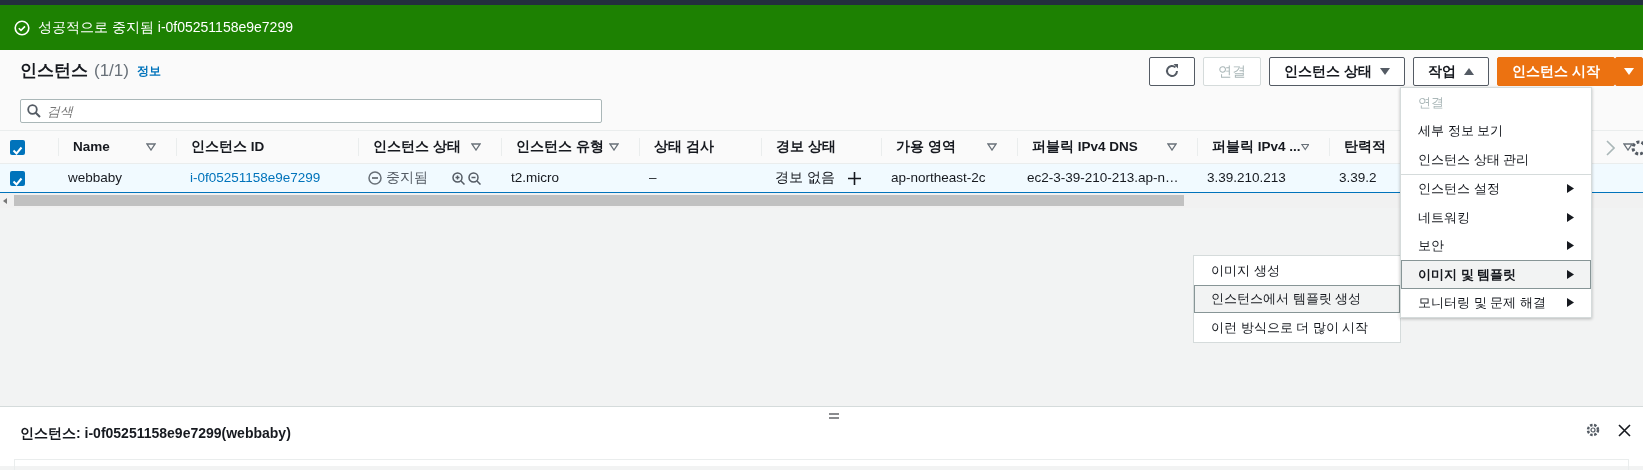  Describe the element at coordinates (1297, 270) in the screenshot. I see `menu-item: 이미지 생성` at that location.